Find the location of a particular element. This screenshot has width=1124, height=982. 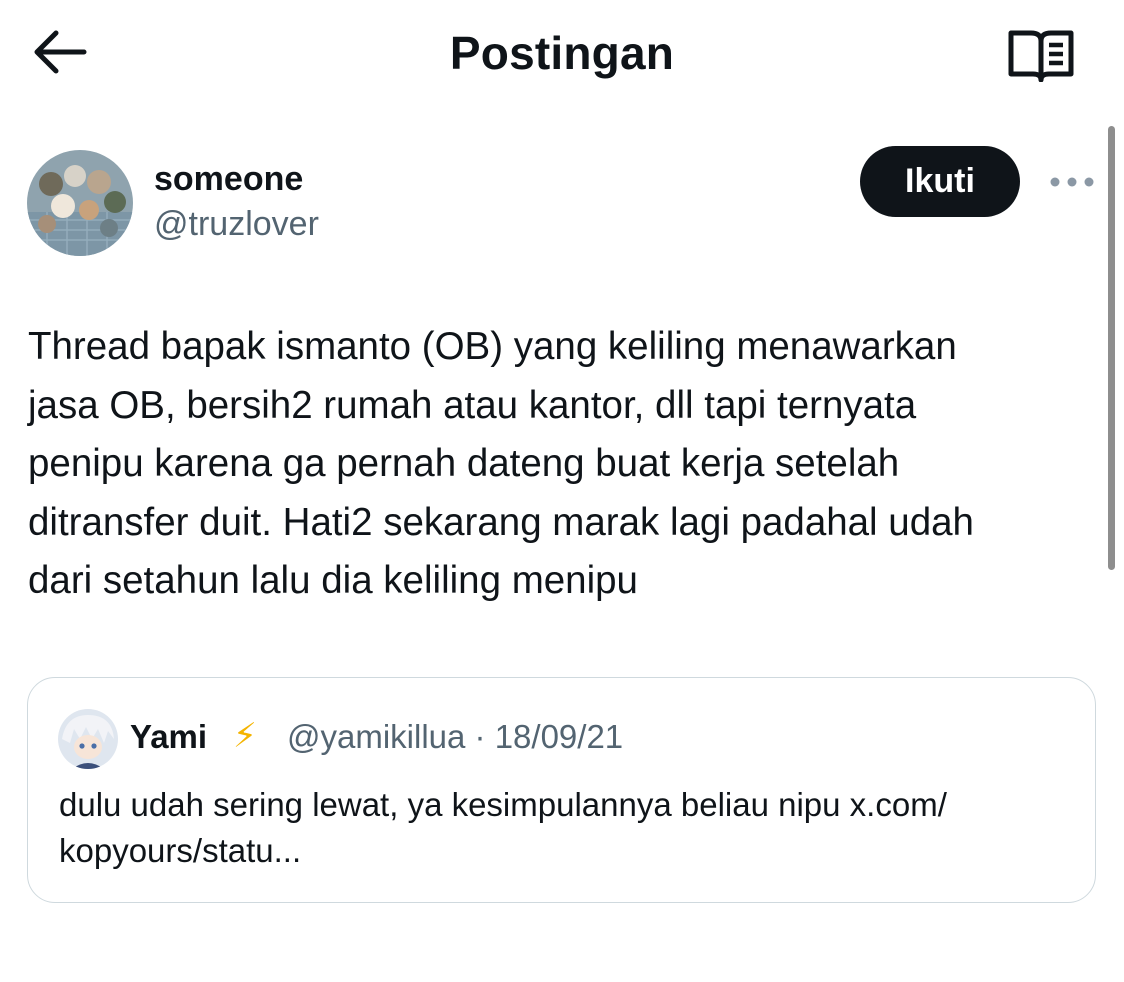

quoted-author-avatar is located at coordinates (88, 739).